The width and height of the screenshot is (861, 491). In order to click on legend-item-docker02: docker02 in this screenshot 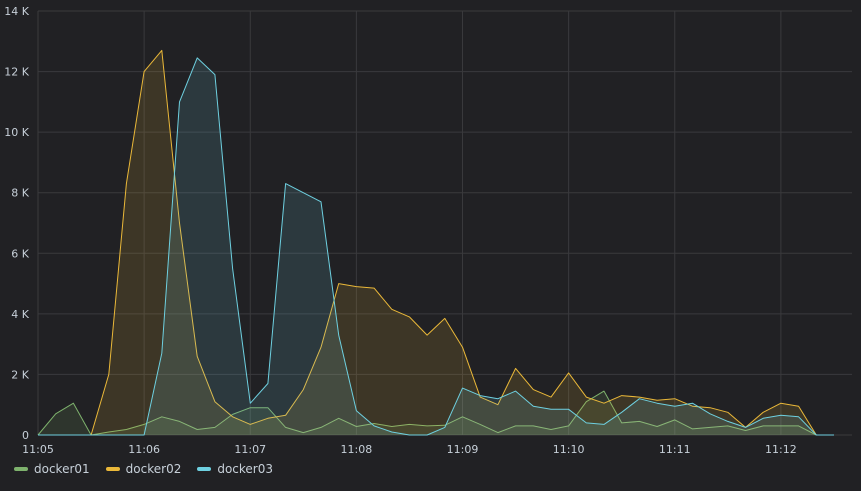, I will do `click(143, 469)`.